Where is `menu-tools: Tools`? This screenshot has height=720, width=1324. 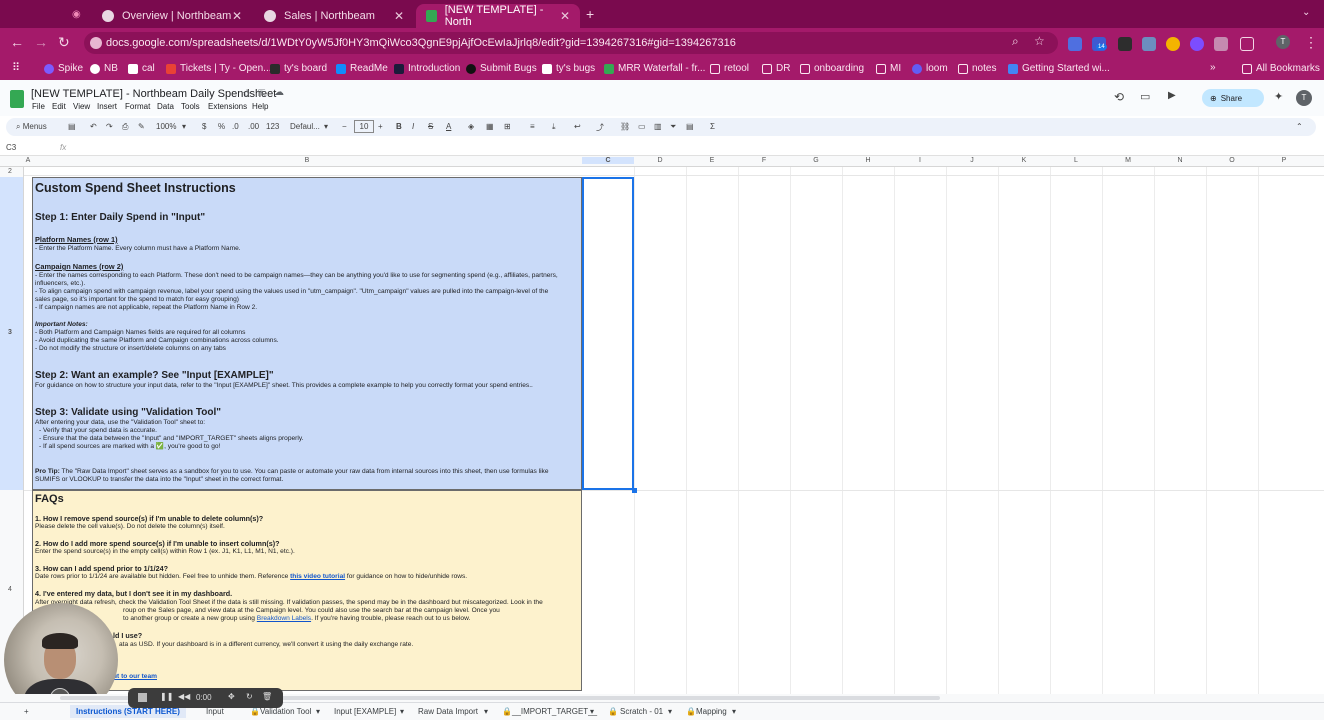
menu-tools: Tools is located at coordinates (190, 106).